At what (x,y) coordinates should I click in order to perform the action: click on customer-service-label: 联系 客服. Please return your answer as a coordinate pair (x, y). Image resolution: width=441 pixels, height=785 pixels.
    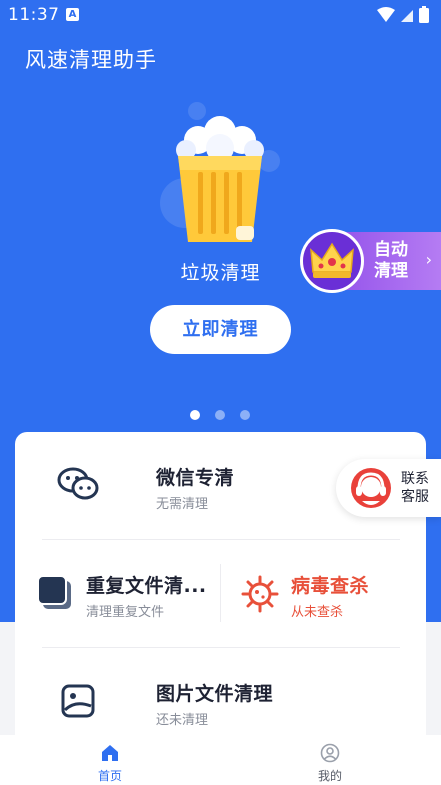
    Looking at the image, I should click on (415, 488).